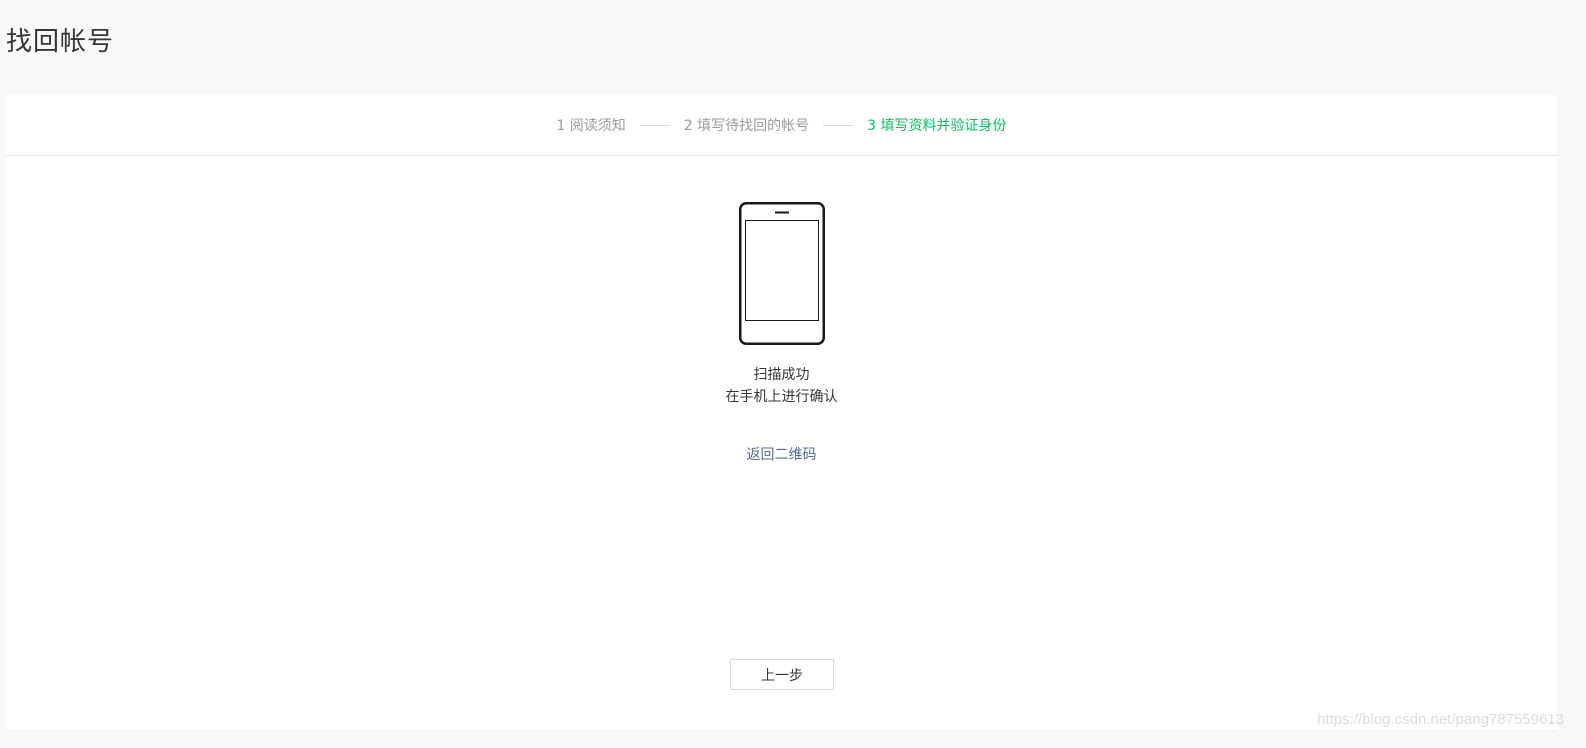 This screenshot has width=1586, height=748. What do you see at coordinates (937, 126) in the screenshot?
I see `step-verify-identity: 3 填写资料并验证身份` at bounding box center [937, 126].